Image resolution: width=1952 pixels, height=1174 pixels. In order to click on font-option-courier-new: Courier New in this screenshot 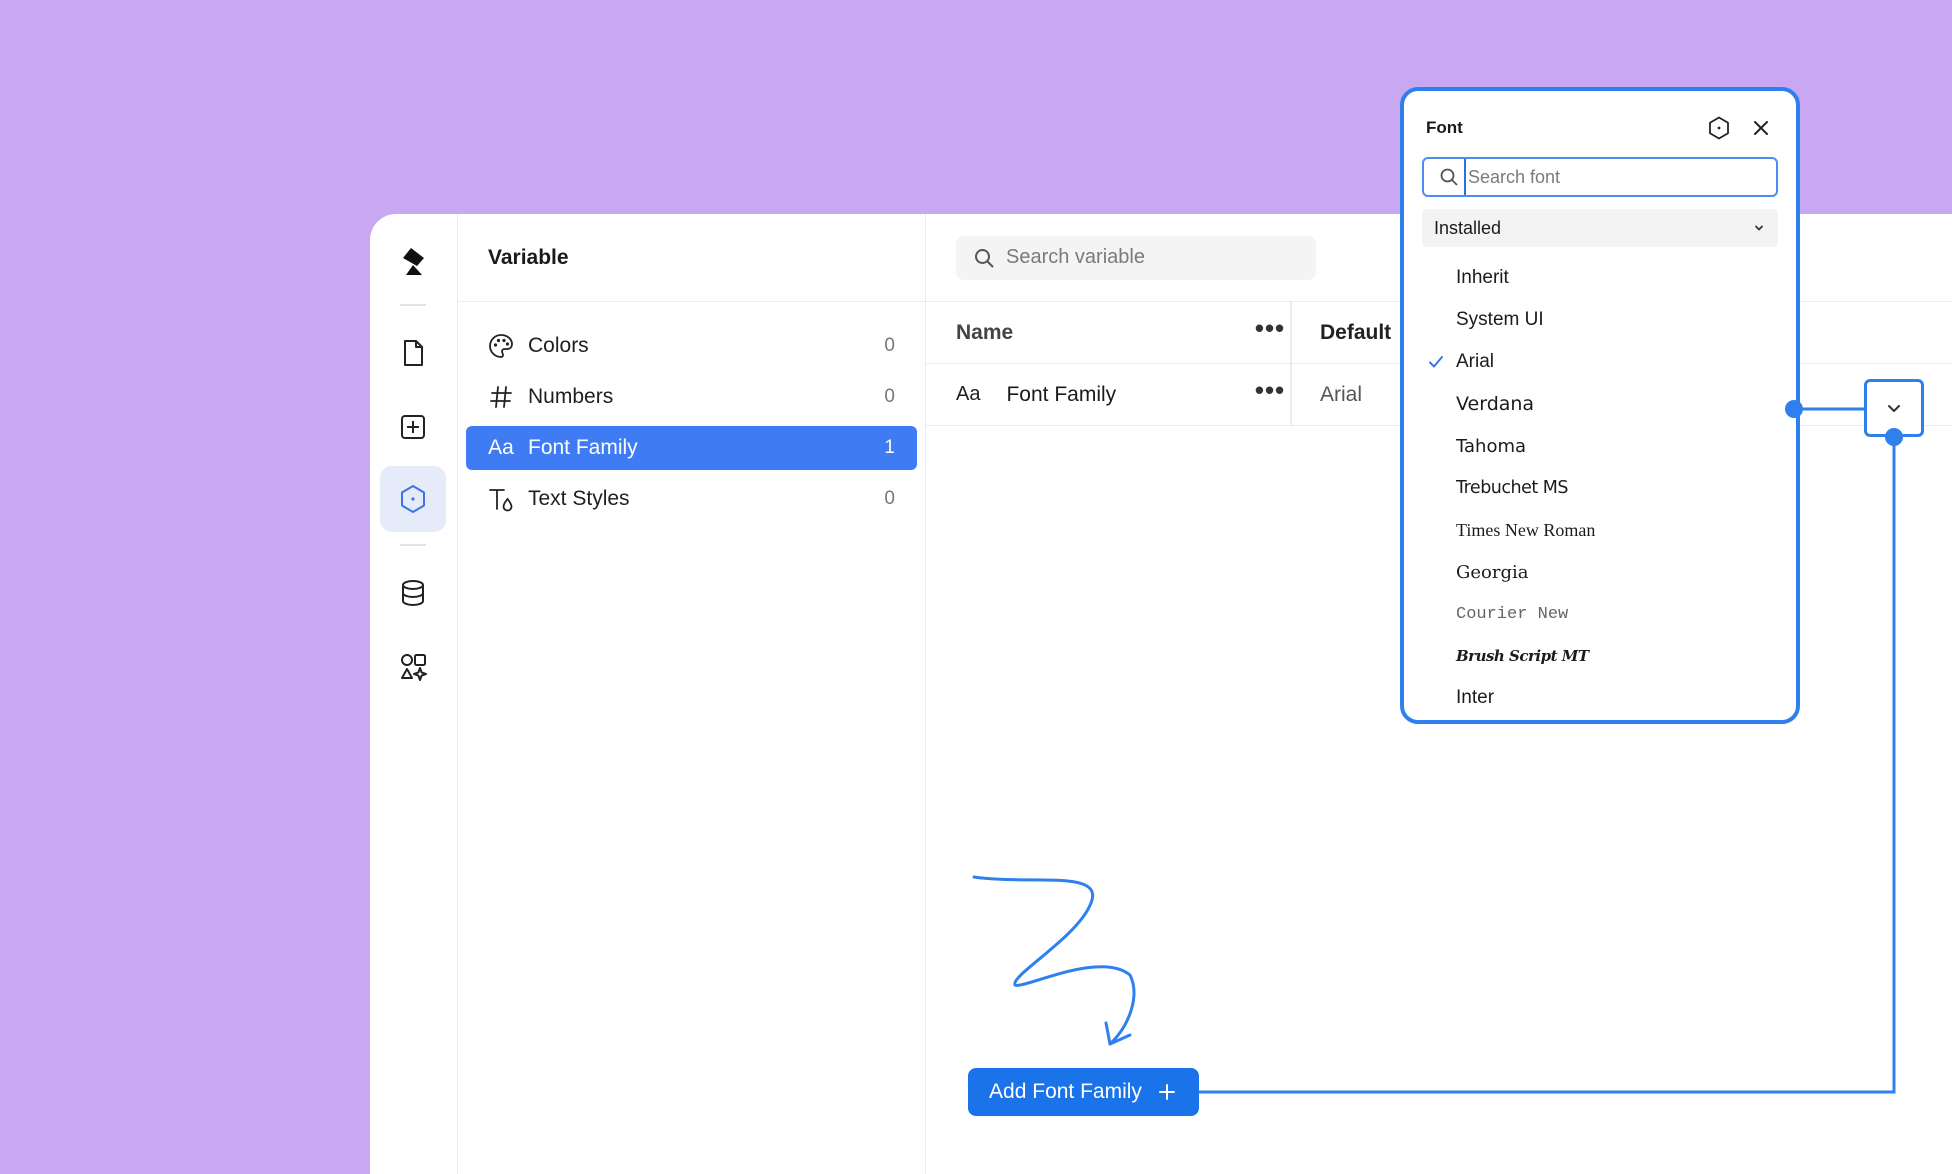, I will do `click(1600, 614)`.